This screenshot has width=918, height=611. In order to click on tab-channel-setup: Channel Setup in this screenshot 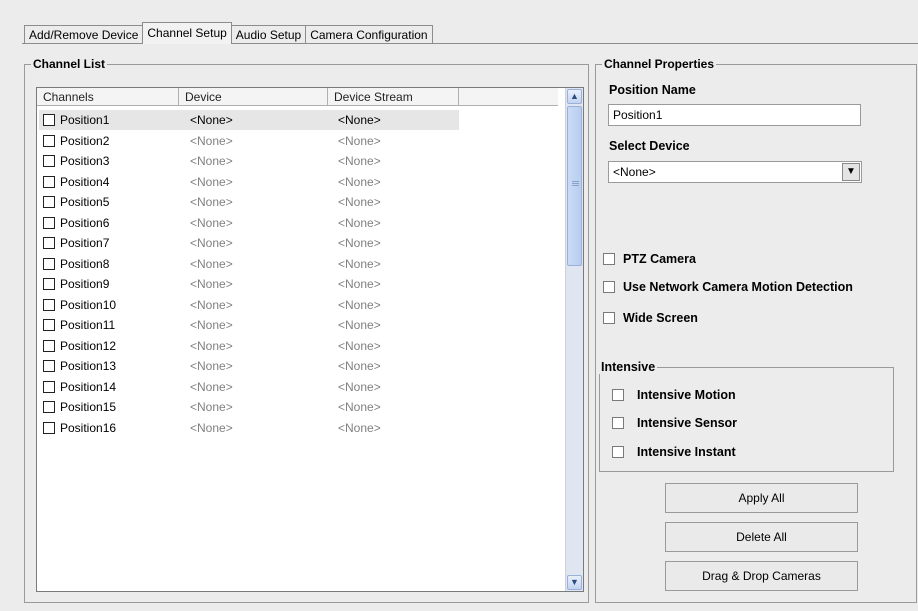, I will do `click(187, 33)`.